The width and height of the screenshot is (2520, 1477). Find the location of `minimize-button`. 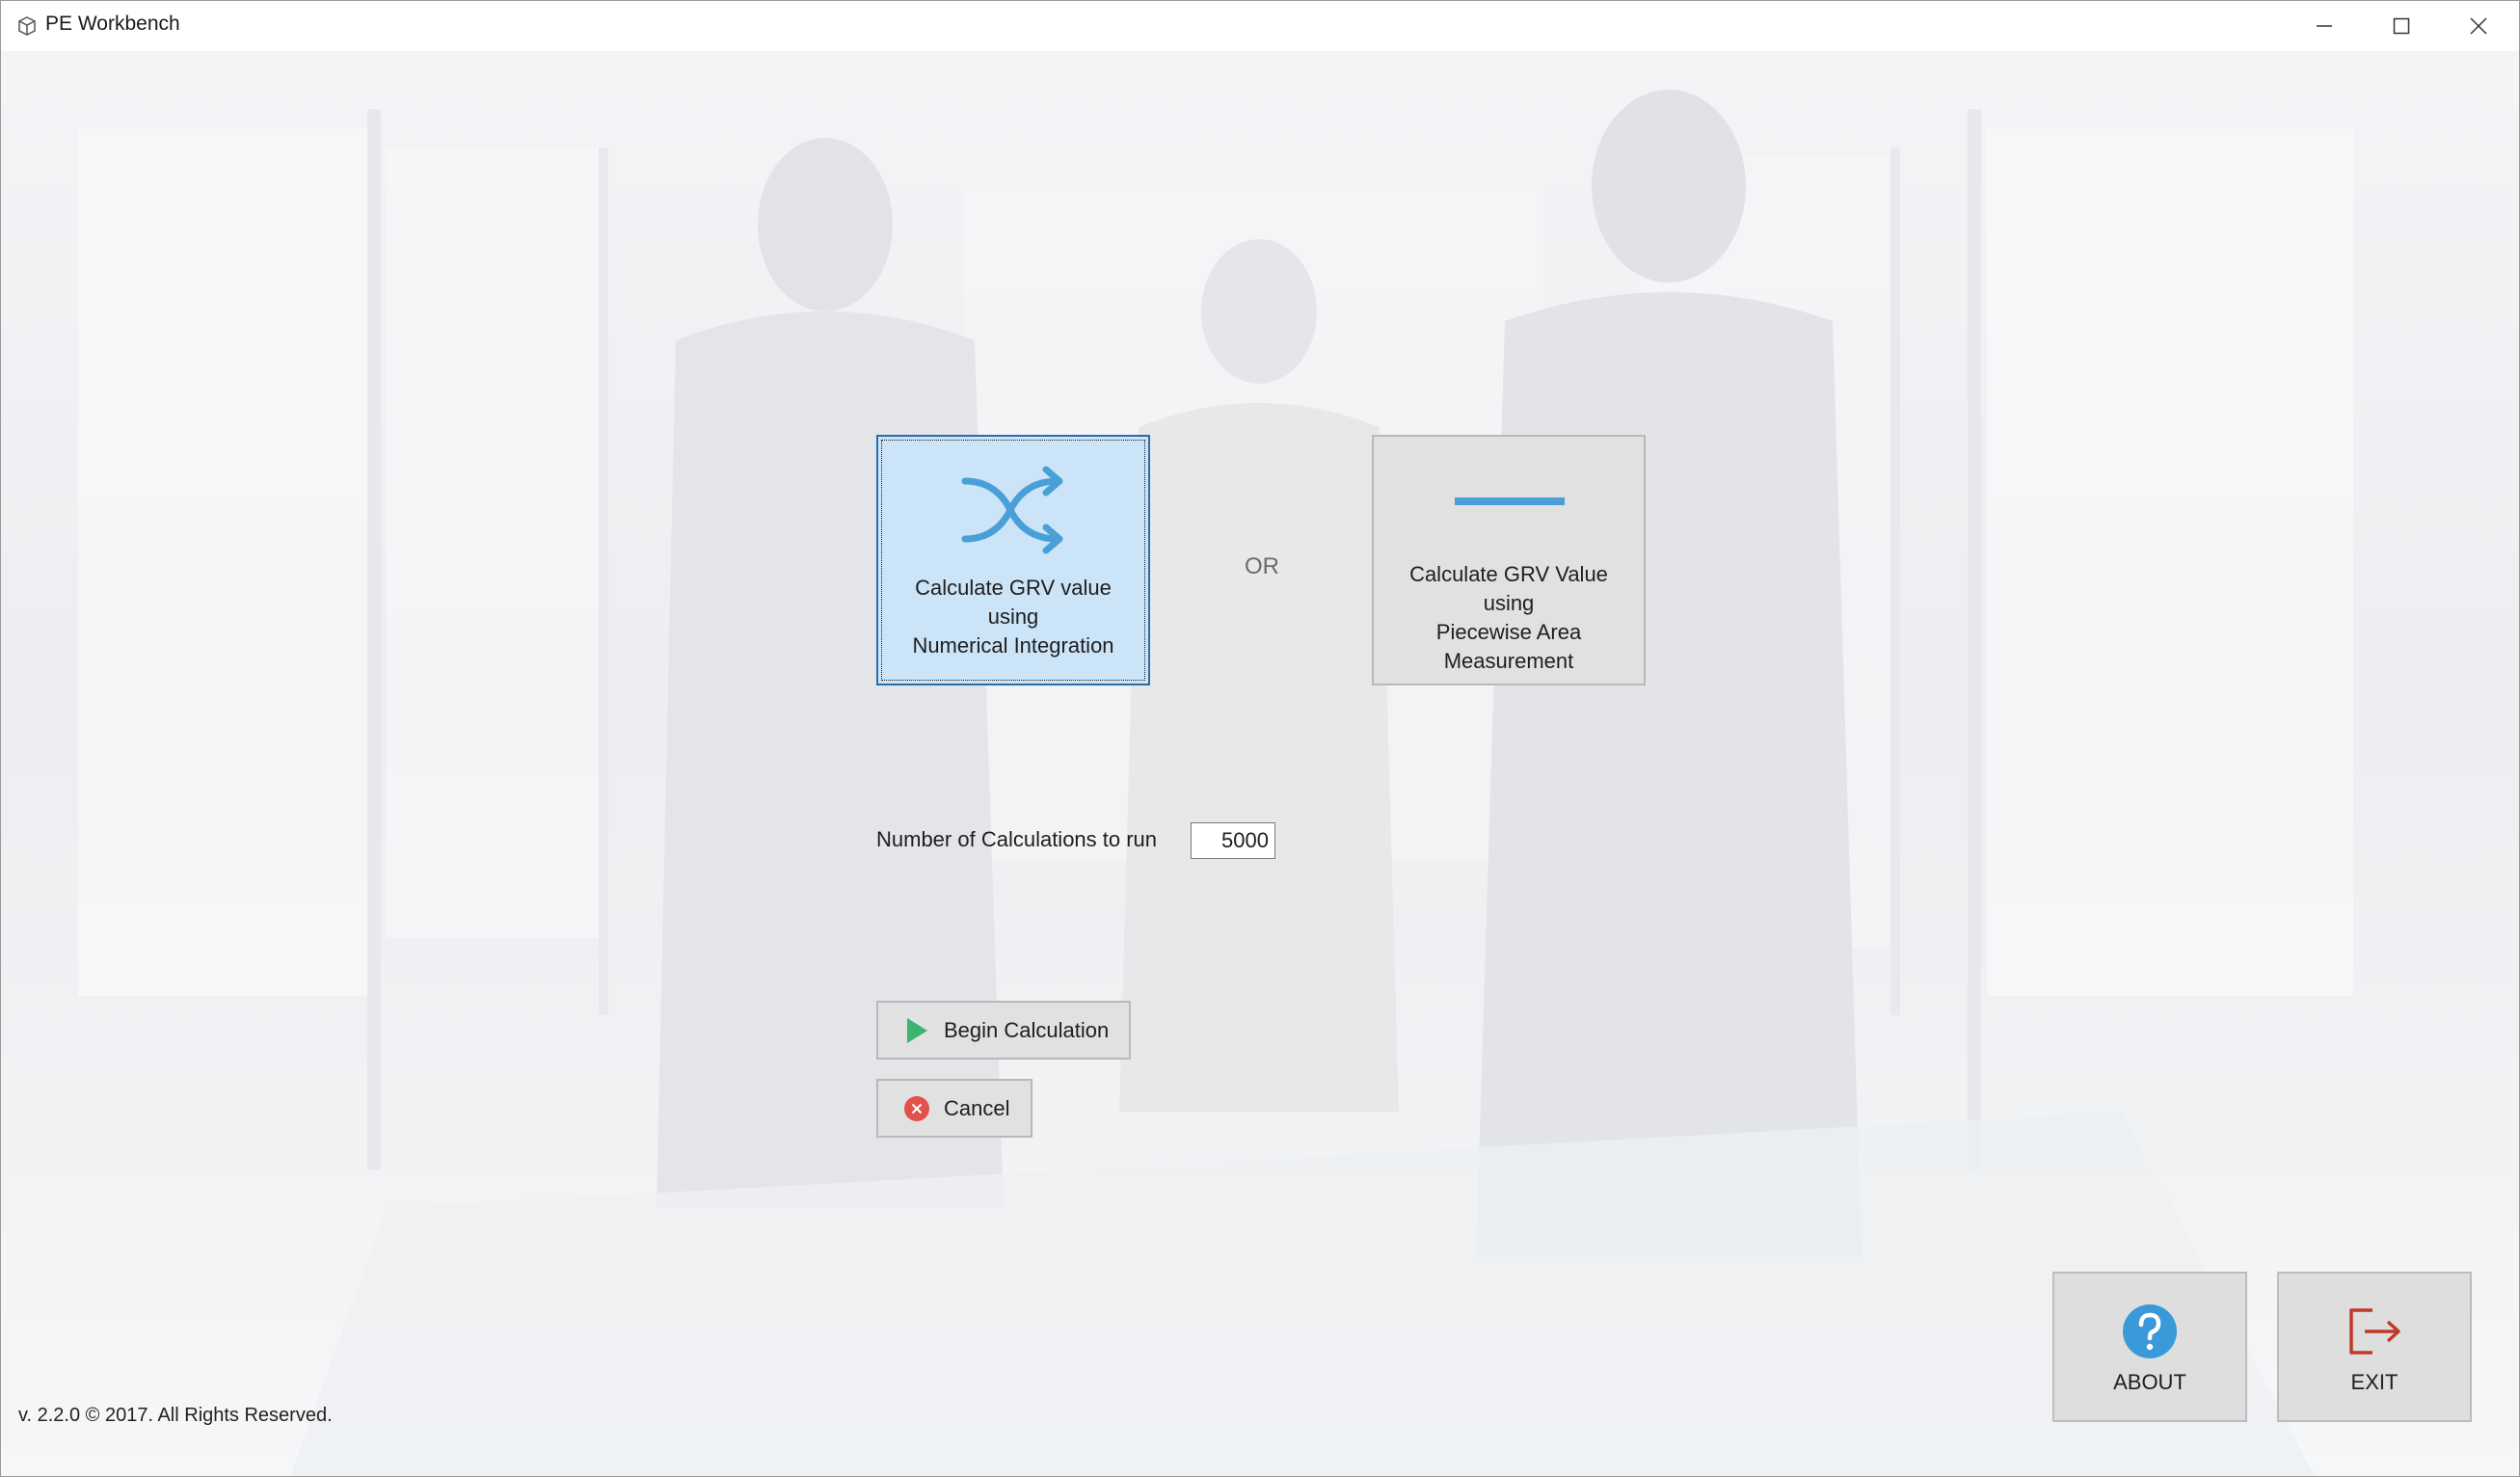

minimize-button is located at coordinates (2324, 26).